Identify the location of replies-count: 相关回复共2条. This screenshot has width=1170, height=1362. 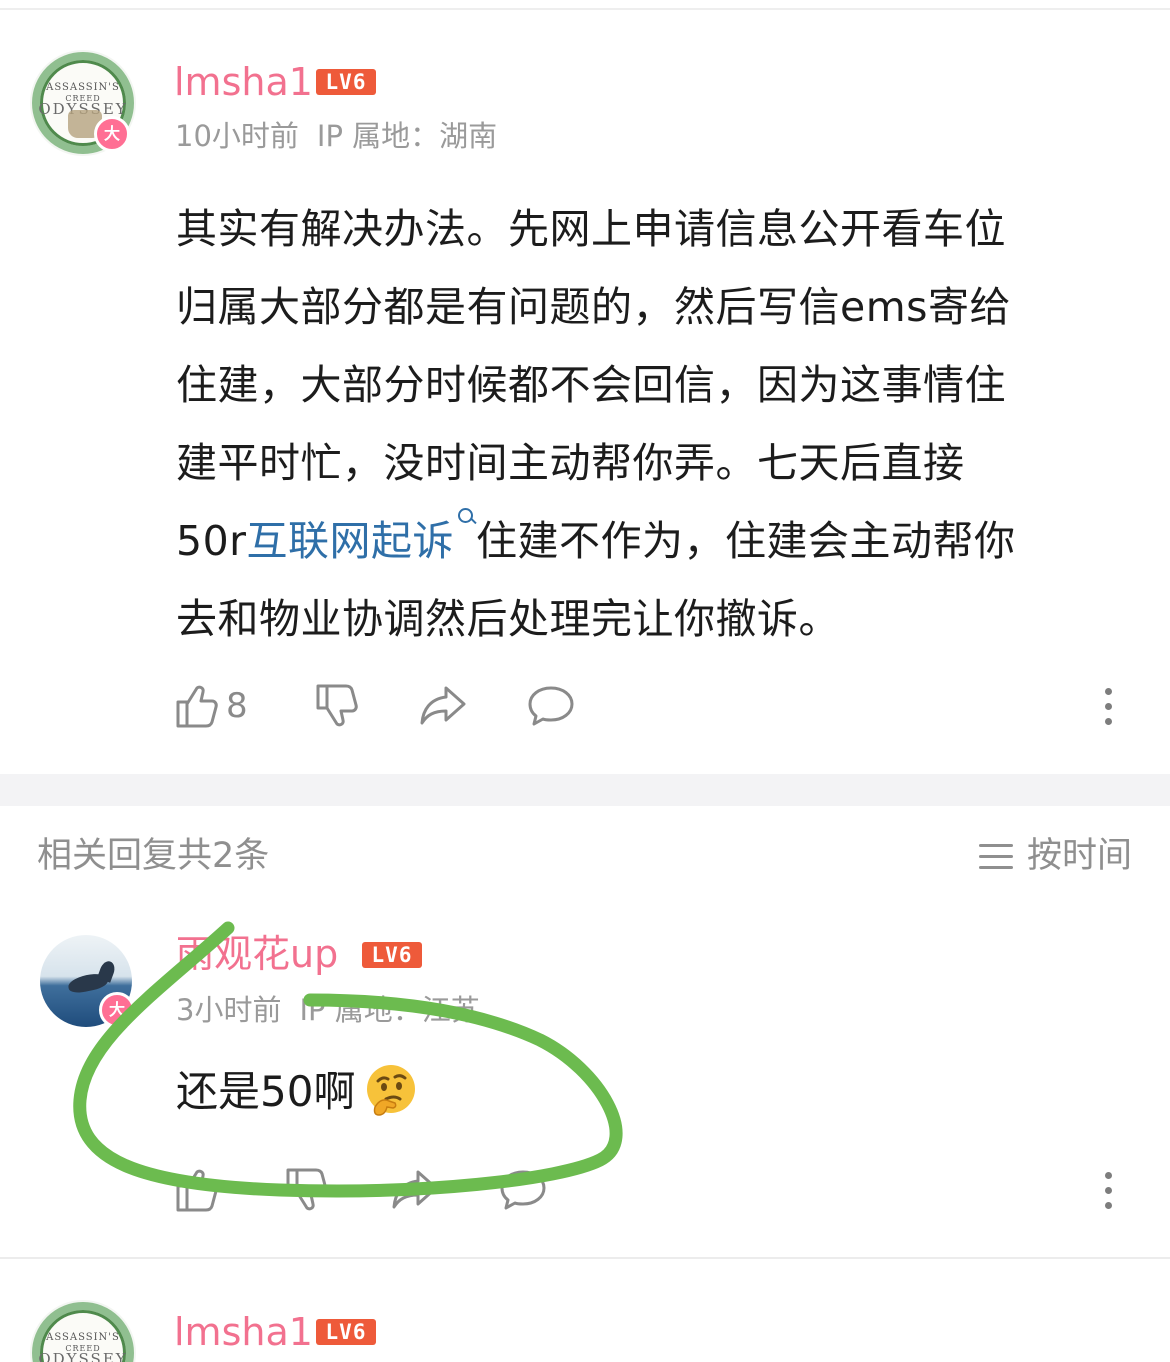
(153, 856).